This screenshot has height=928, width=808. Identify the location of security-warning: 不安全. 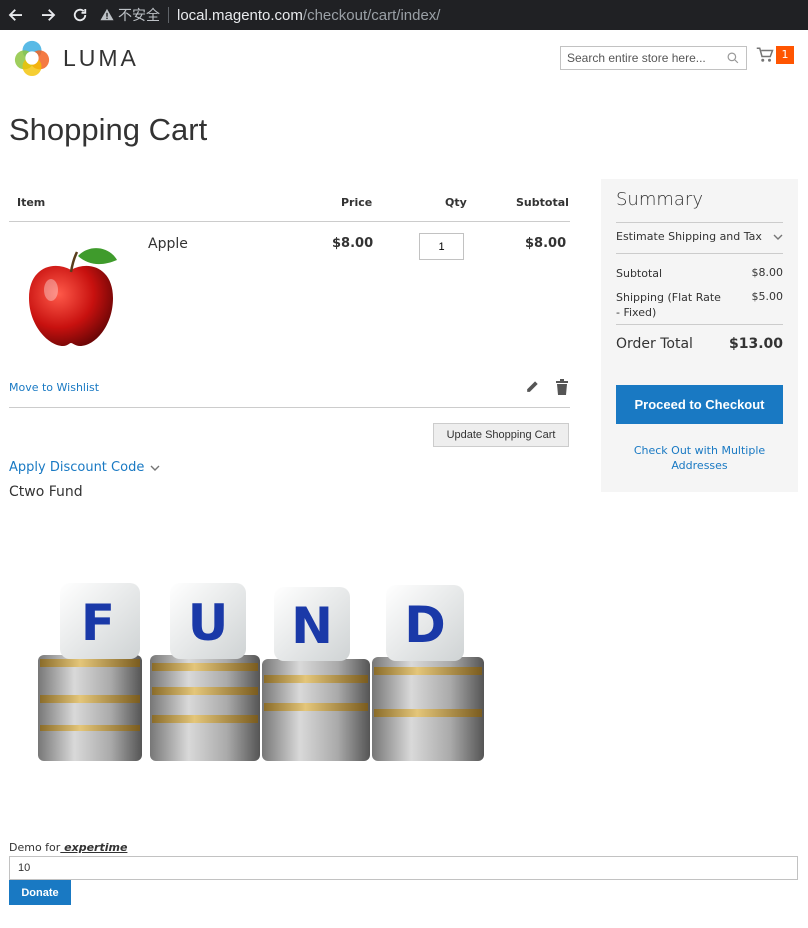
(130, 15).